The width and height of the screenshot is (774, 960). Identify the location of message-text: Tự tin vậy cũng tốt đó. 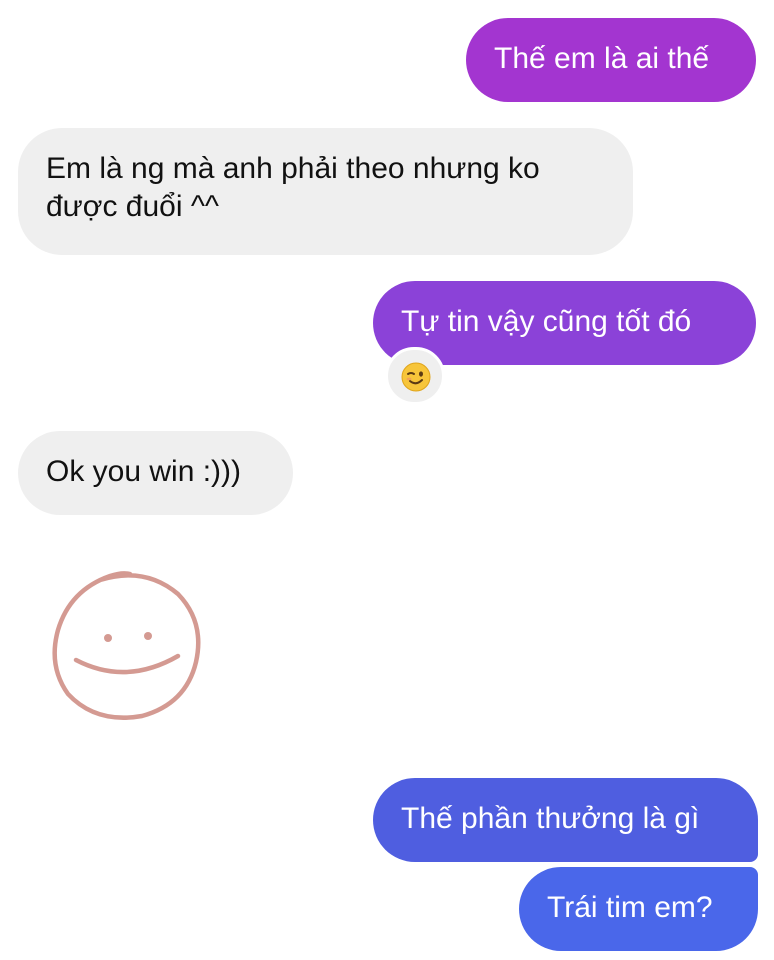
(546, 321).